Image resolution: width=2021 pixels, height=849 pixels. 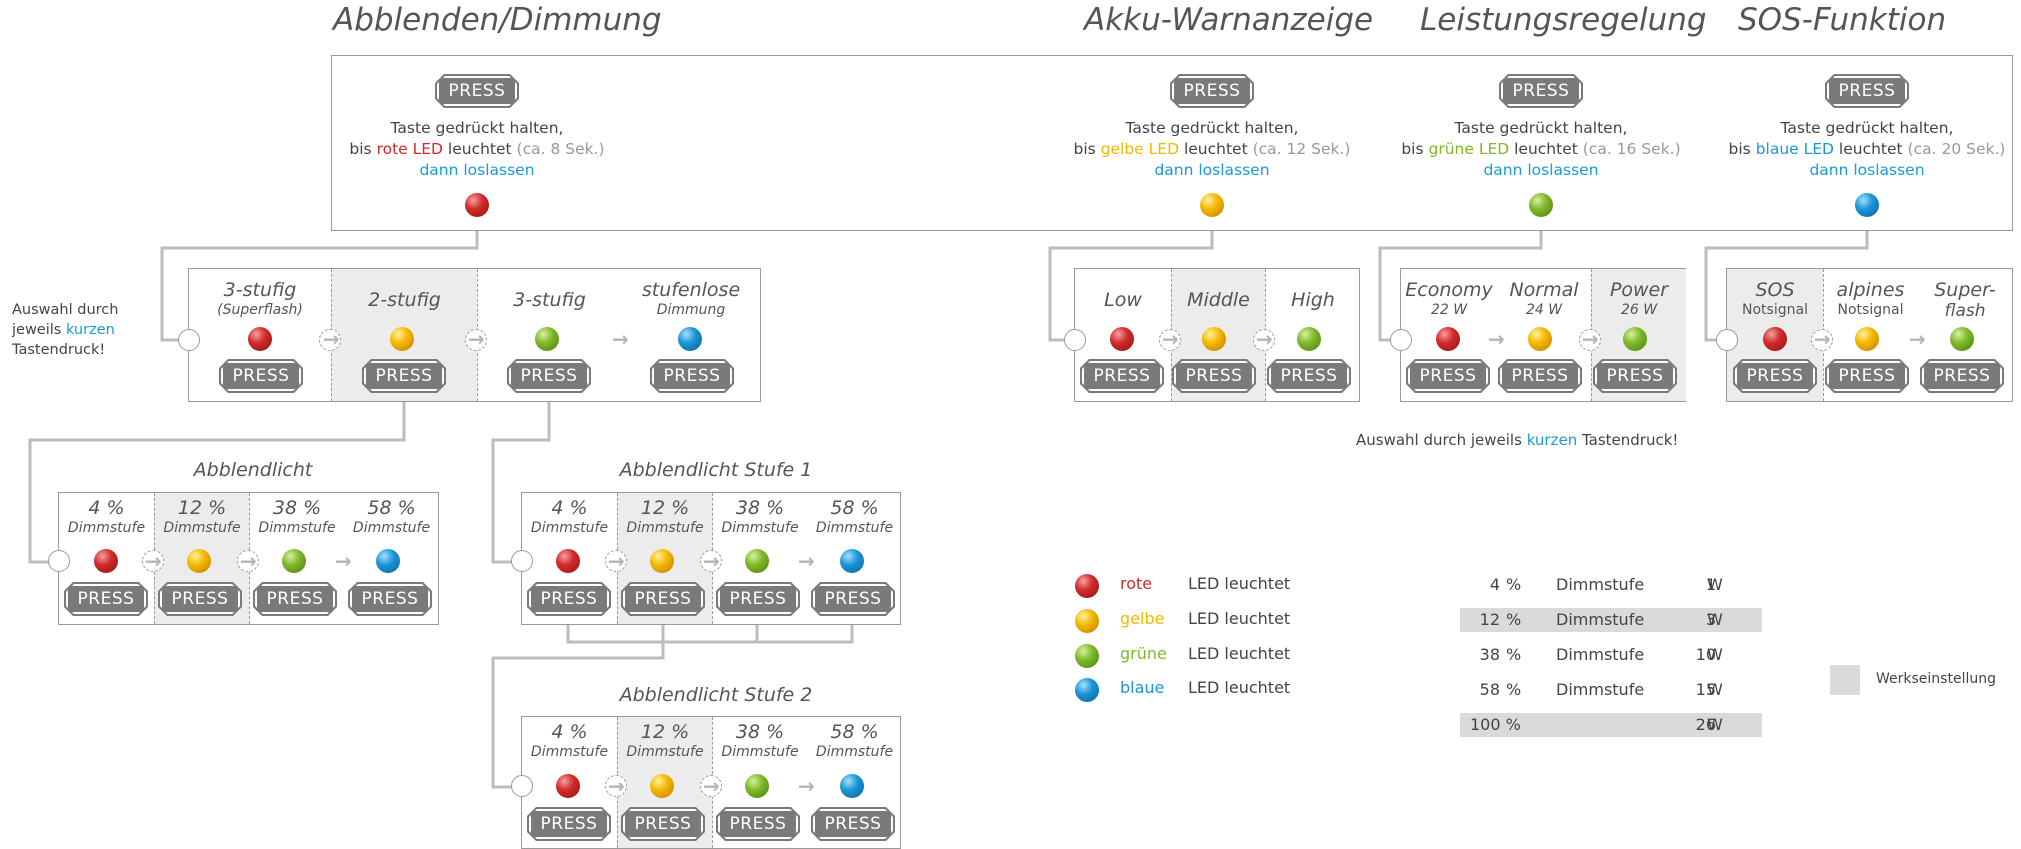 I want to click on subtable-title: Abblendlicht Stufe 2, so click(x=716, y=695).